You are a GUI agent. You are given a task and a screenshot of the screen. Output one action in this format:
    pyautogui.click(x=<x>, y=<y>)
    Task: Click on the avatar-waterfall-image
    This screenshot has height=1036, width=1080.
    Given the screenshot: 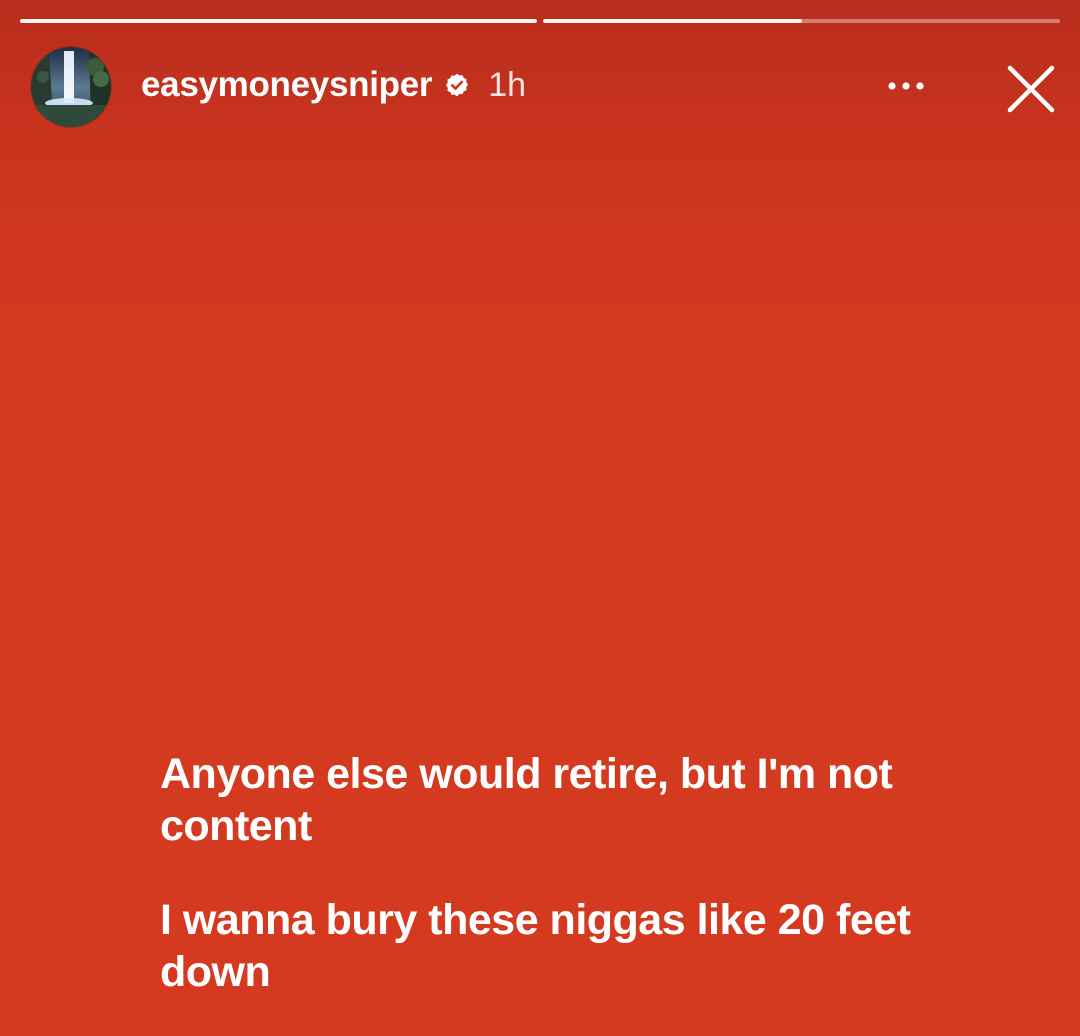 What is the action you would take?
    pyautogui.click(x=71, y=87)
    